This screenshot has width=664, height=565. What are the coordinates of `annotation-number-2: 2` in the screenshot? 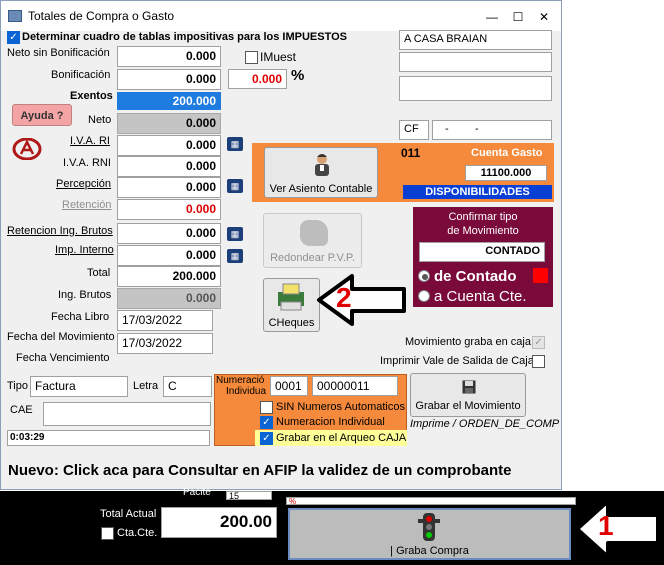 It's located at (344, 297).